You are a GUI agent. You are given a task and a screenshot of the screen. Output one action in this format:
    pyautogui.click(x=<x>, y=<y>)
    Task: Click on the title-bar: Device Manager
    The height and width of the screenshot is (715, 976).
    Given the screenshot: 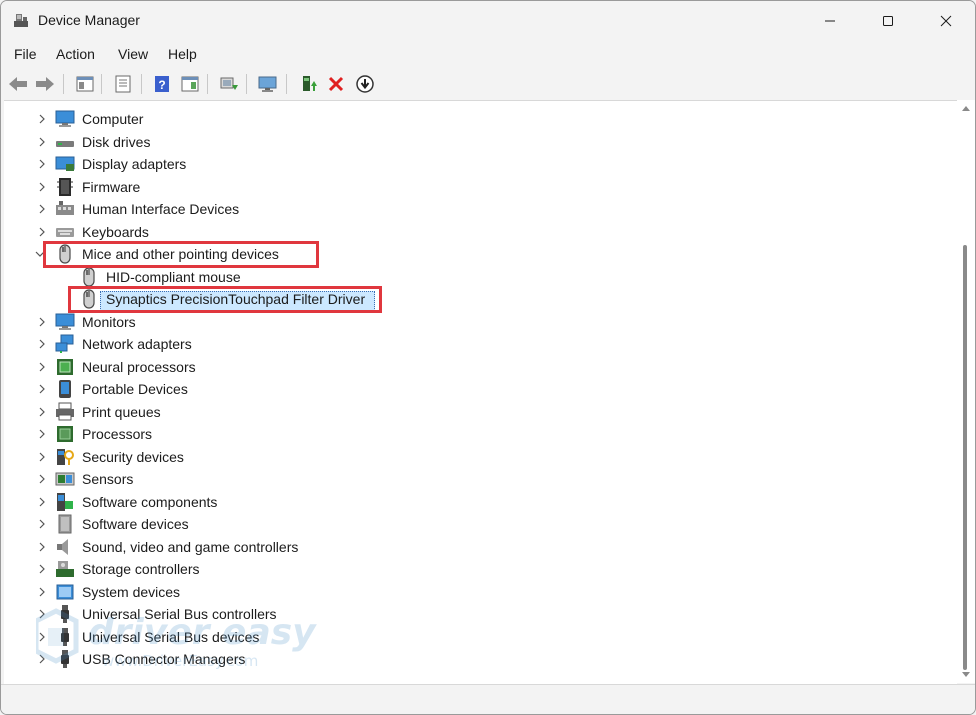 What is the action you would take?
    pyautogui.click(x=488, y=21)
    